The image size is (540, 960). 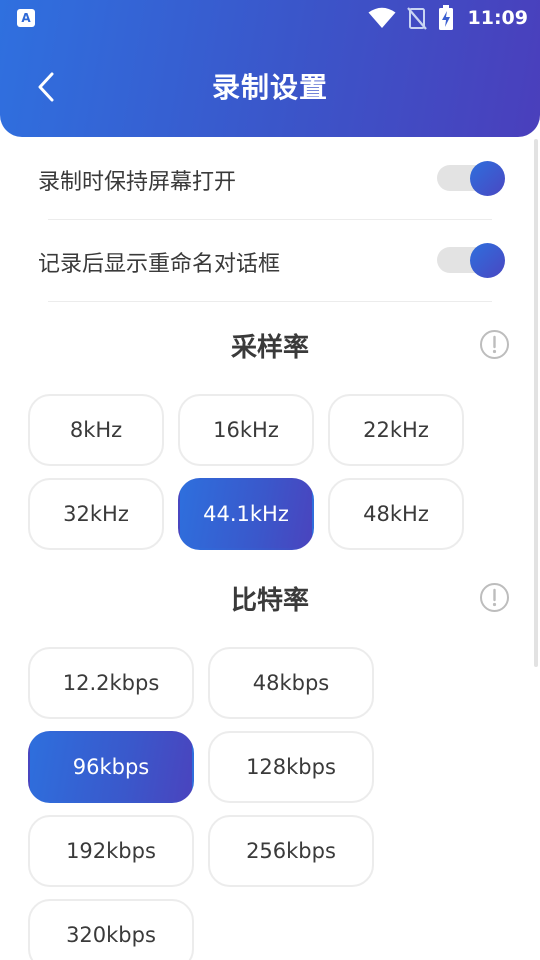 I want to click on divider, so click(x=270, y=301).